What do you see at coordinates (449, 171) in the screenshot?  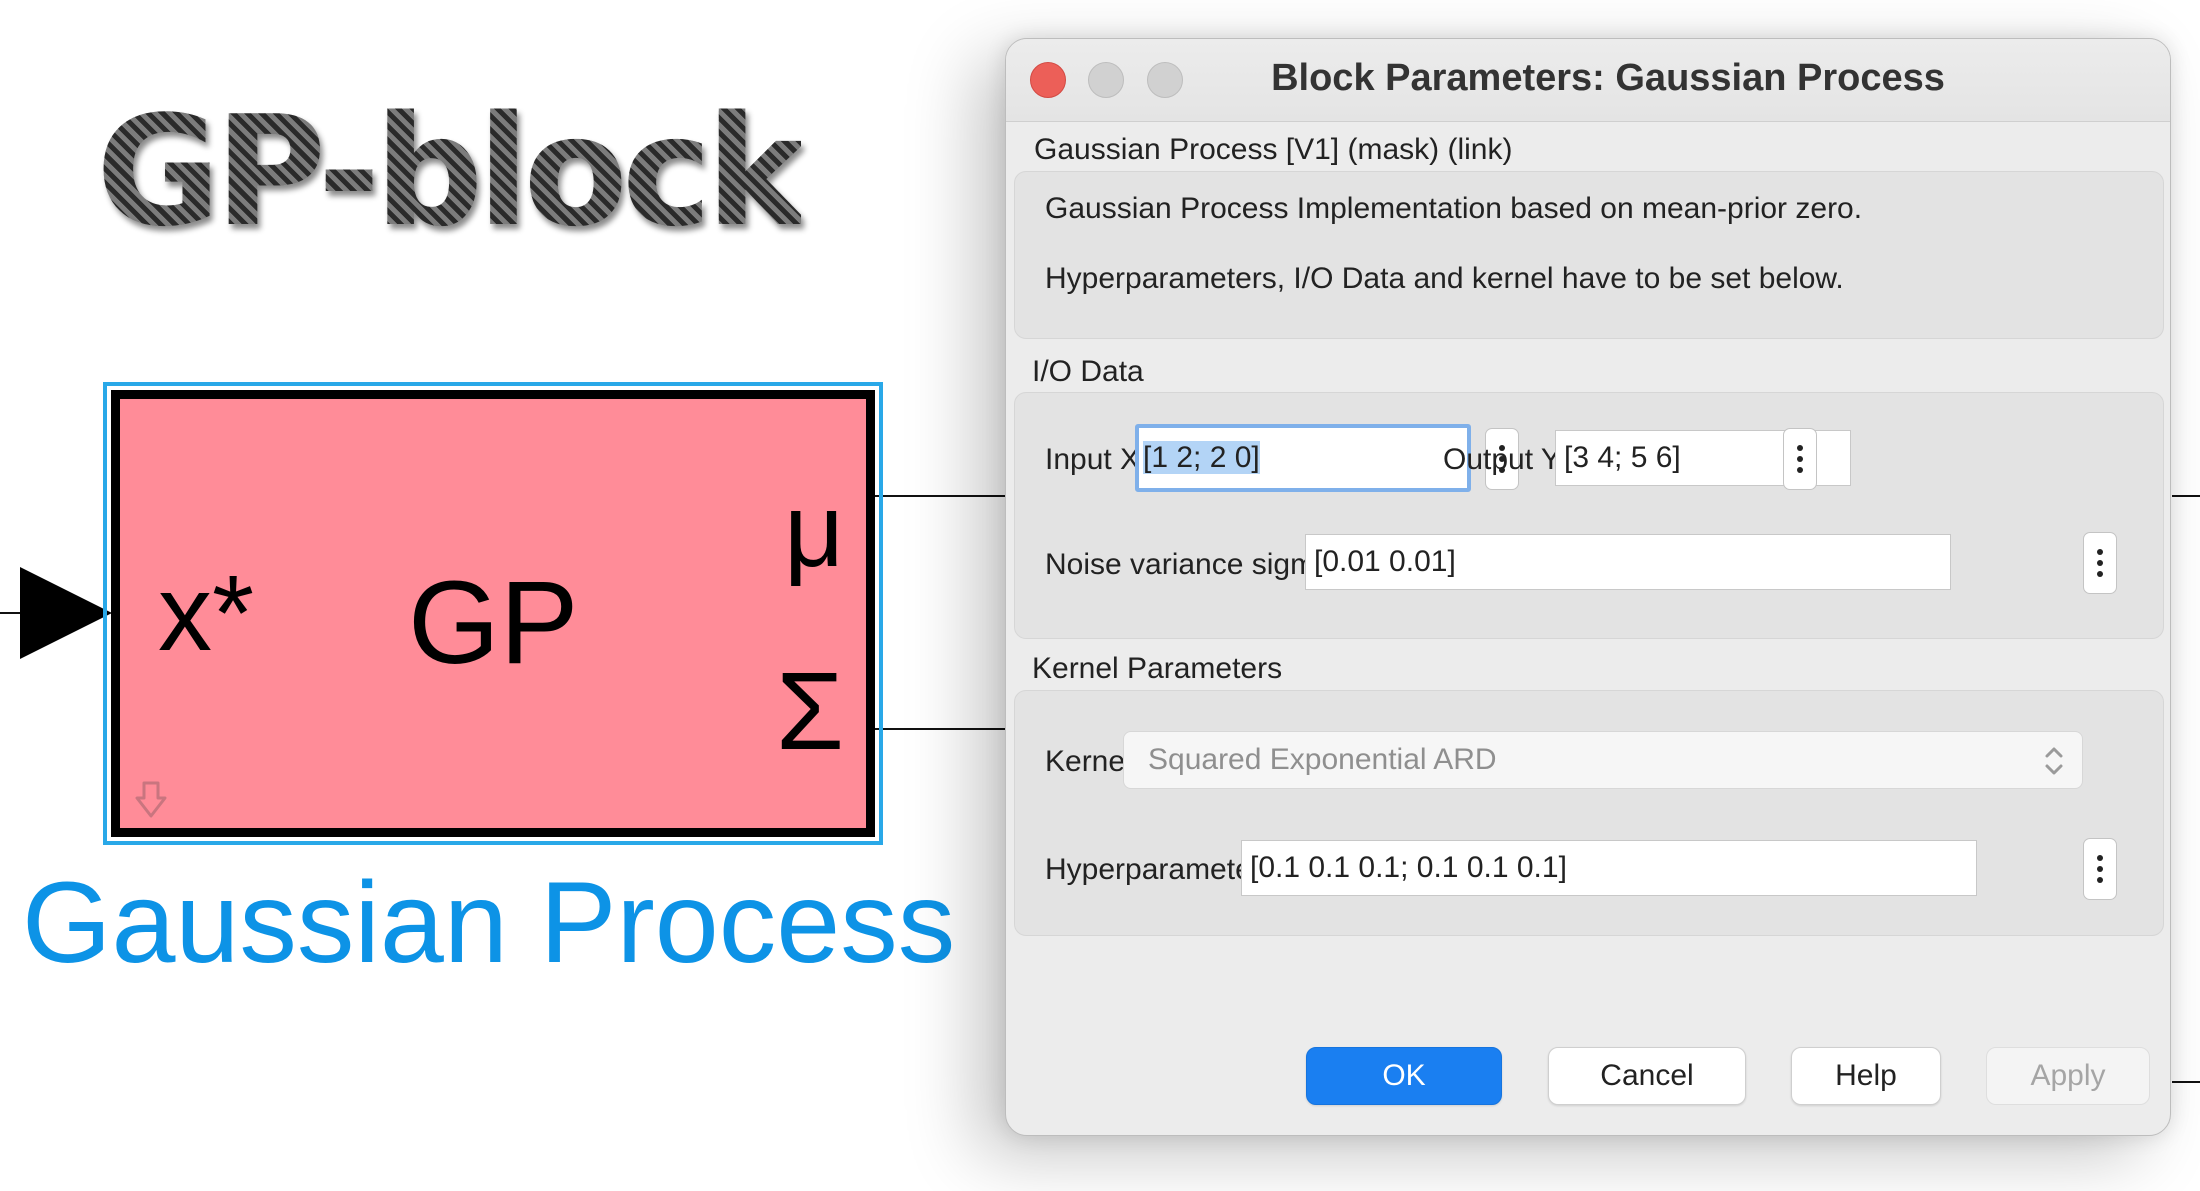 I see `gp-block-heading: GP-block` at bounding box center [449, 171].